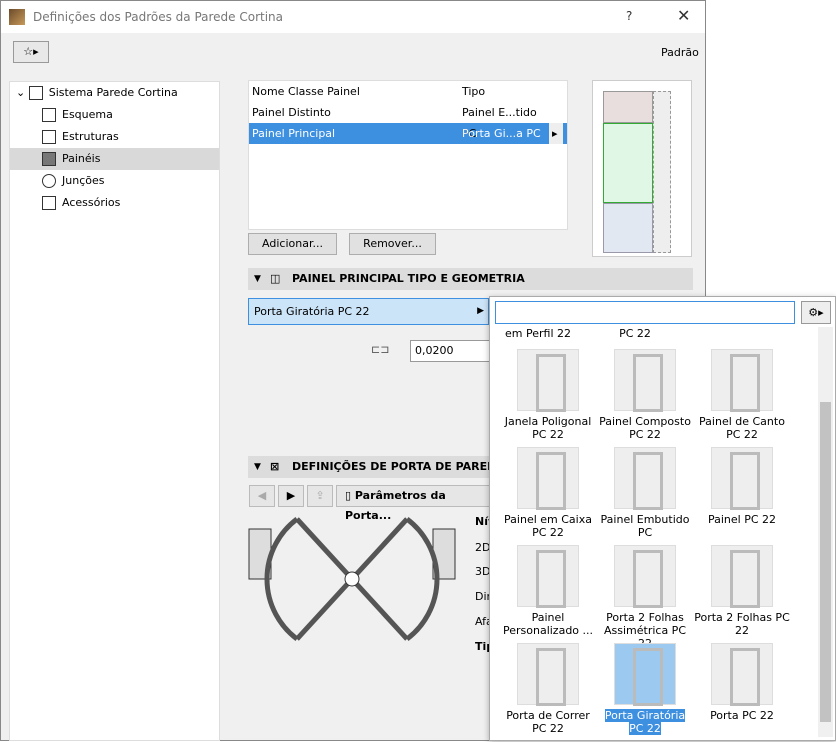 This screenshot has height=742, width=836. I want to click on list-item: Painel em Caixa PC 22, so click(548, 493).